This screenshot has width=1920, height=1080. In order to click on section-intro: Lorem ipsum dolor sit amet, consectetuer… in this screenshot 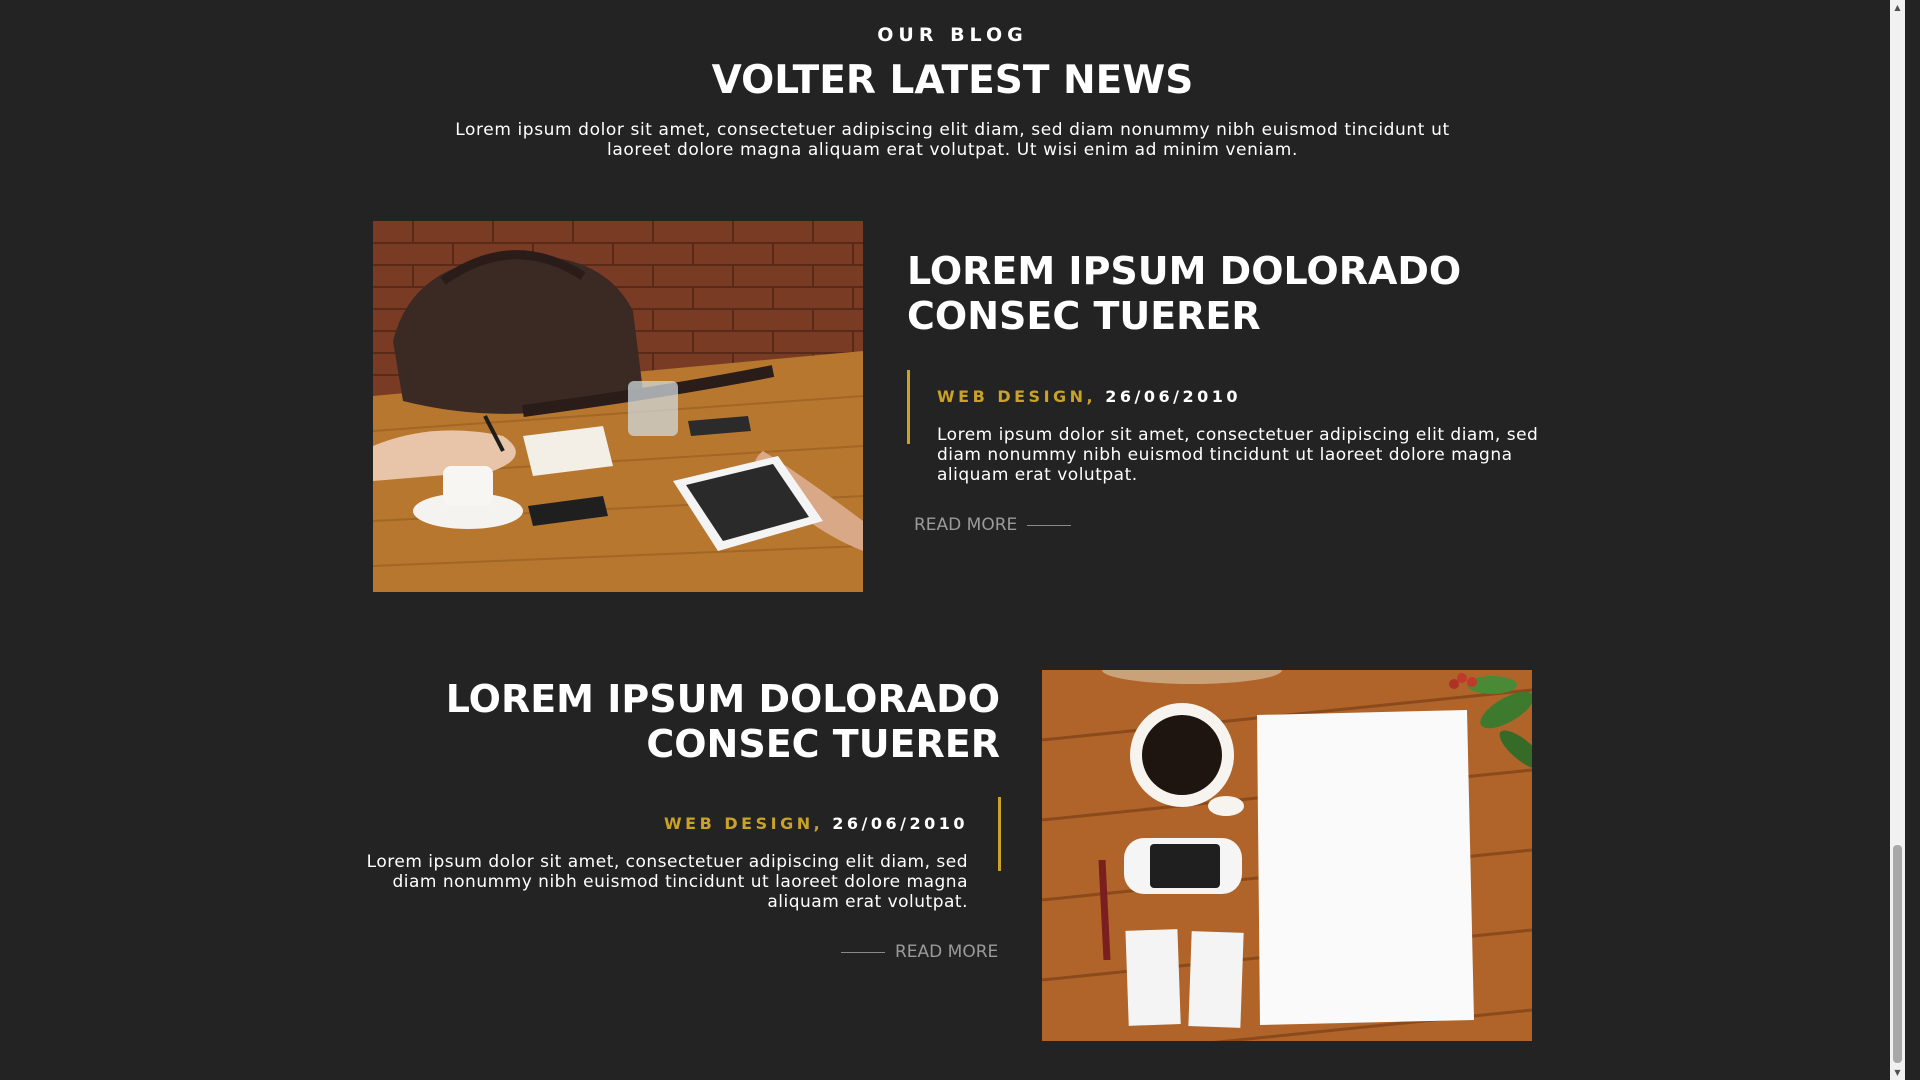, I will do `click(952, 140)`.